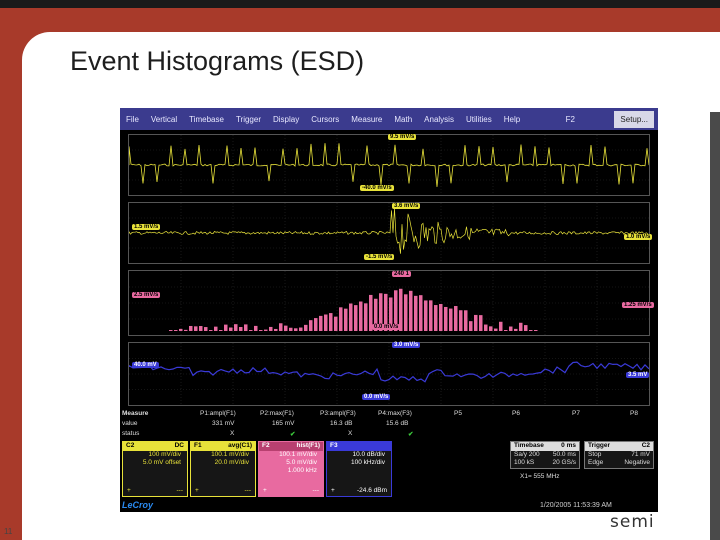 This screenshot has height=540, width=720. Describe the element at coordinates (265, 490) in the screenshot. I see `f2-descriptor-foot-left: +` at that location.